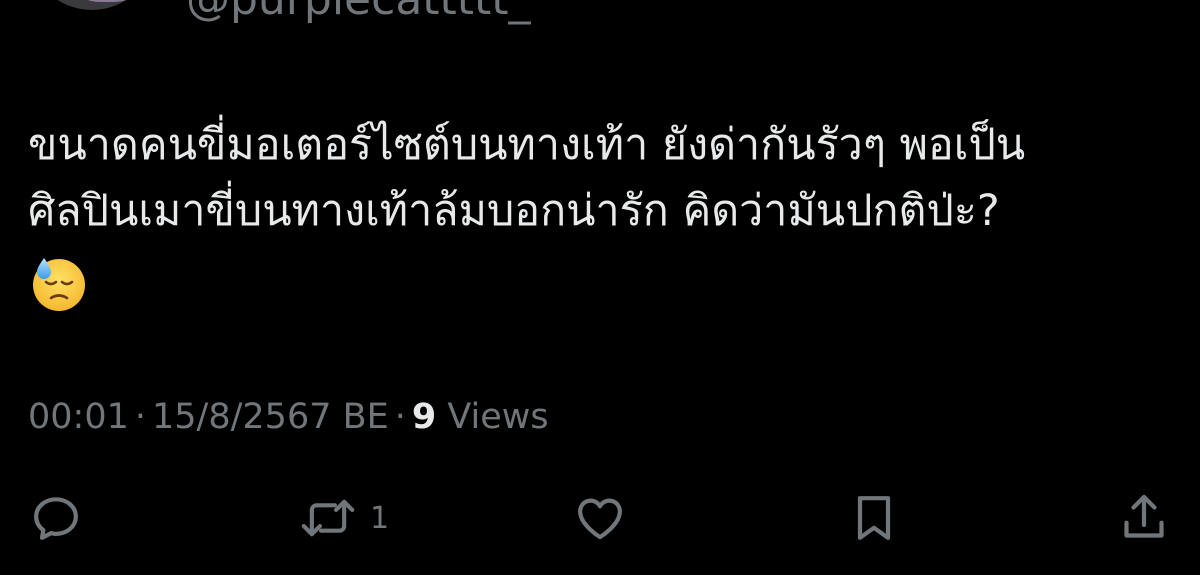 The width and height of the screenshot is (1200, 575). I want to click on retweet-icon, so click(328, 518).